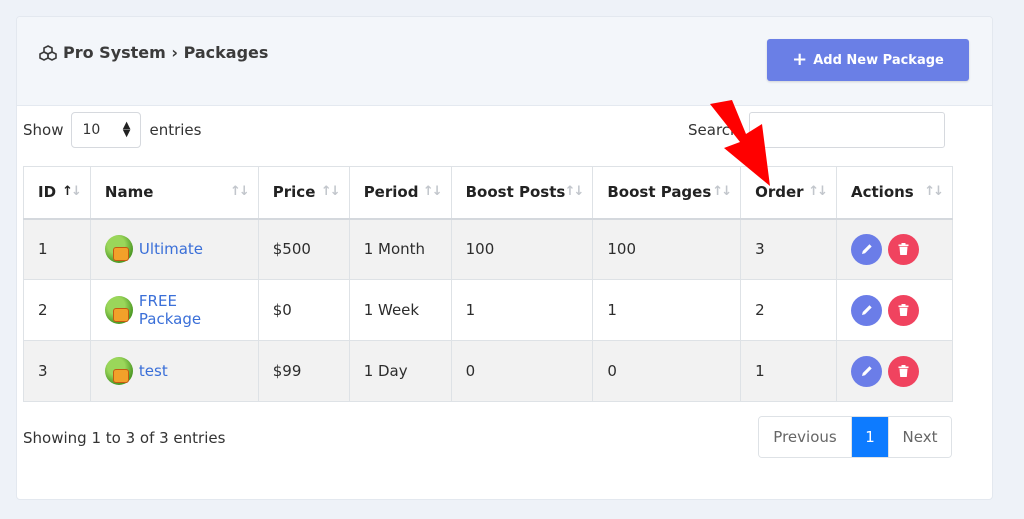  What do you see at coordinates (294, 192) in the screenshot?
I see `column-label: Price` at bounding box center [294, 192].